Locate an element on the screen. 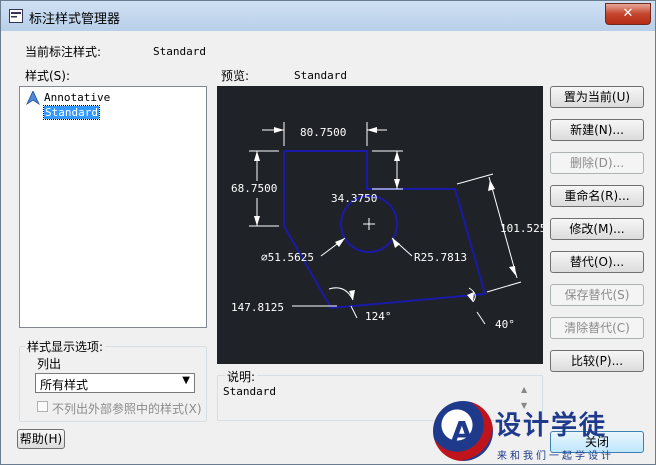  dim-angle-bottom: 124° is located at coordinates (378, 316).